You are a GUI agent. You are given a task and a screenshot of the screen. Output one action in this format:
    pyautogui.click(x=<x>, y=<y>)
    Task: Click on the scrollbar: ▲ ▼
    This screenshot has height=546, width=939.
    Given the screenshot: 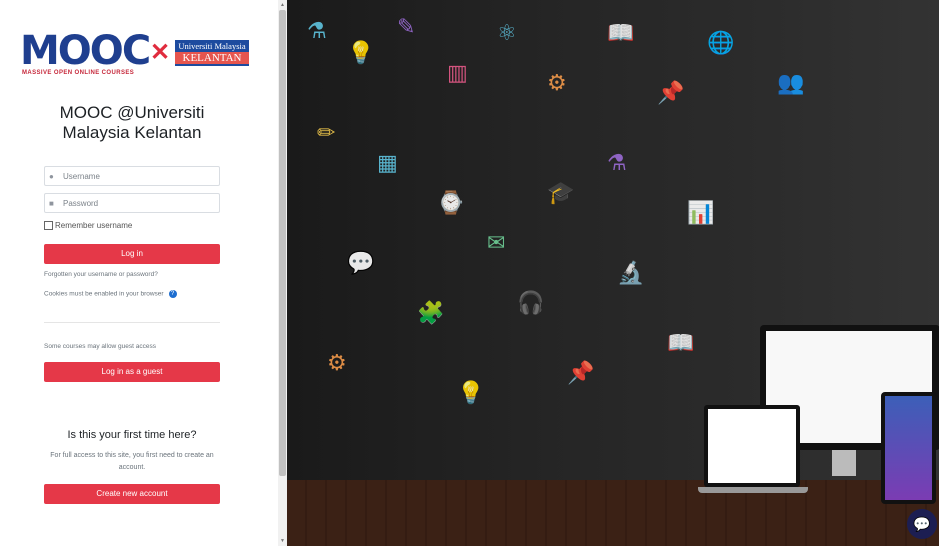 What is the action you would take?
    pyautogui.click(x=282, y=273)
    